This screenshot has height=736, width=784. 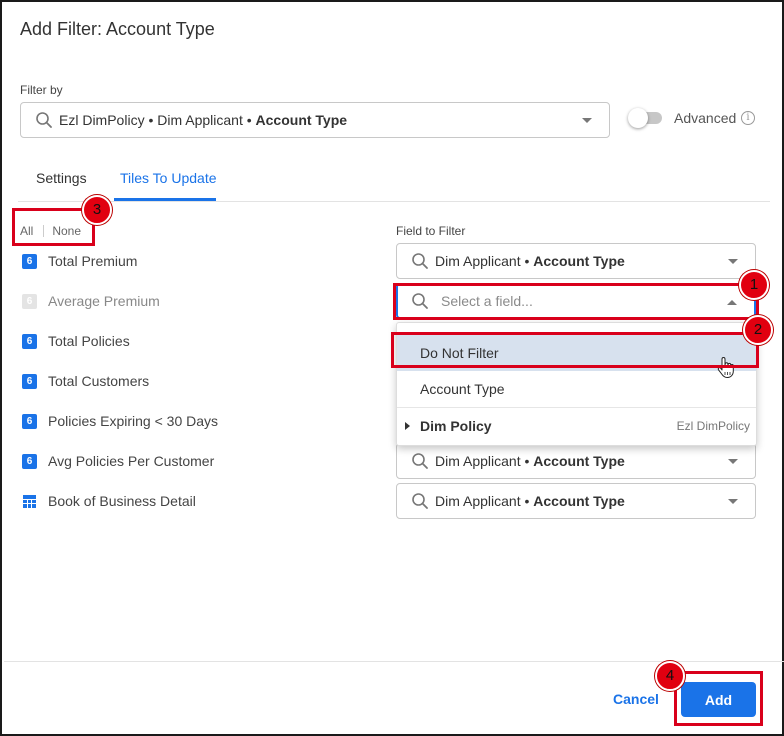 I want to click on tile-label: Average Premium, so click(x=104, y=301).